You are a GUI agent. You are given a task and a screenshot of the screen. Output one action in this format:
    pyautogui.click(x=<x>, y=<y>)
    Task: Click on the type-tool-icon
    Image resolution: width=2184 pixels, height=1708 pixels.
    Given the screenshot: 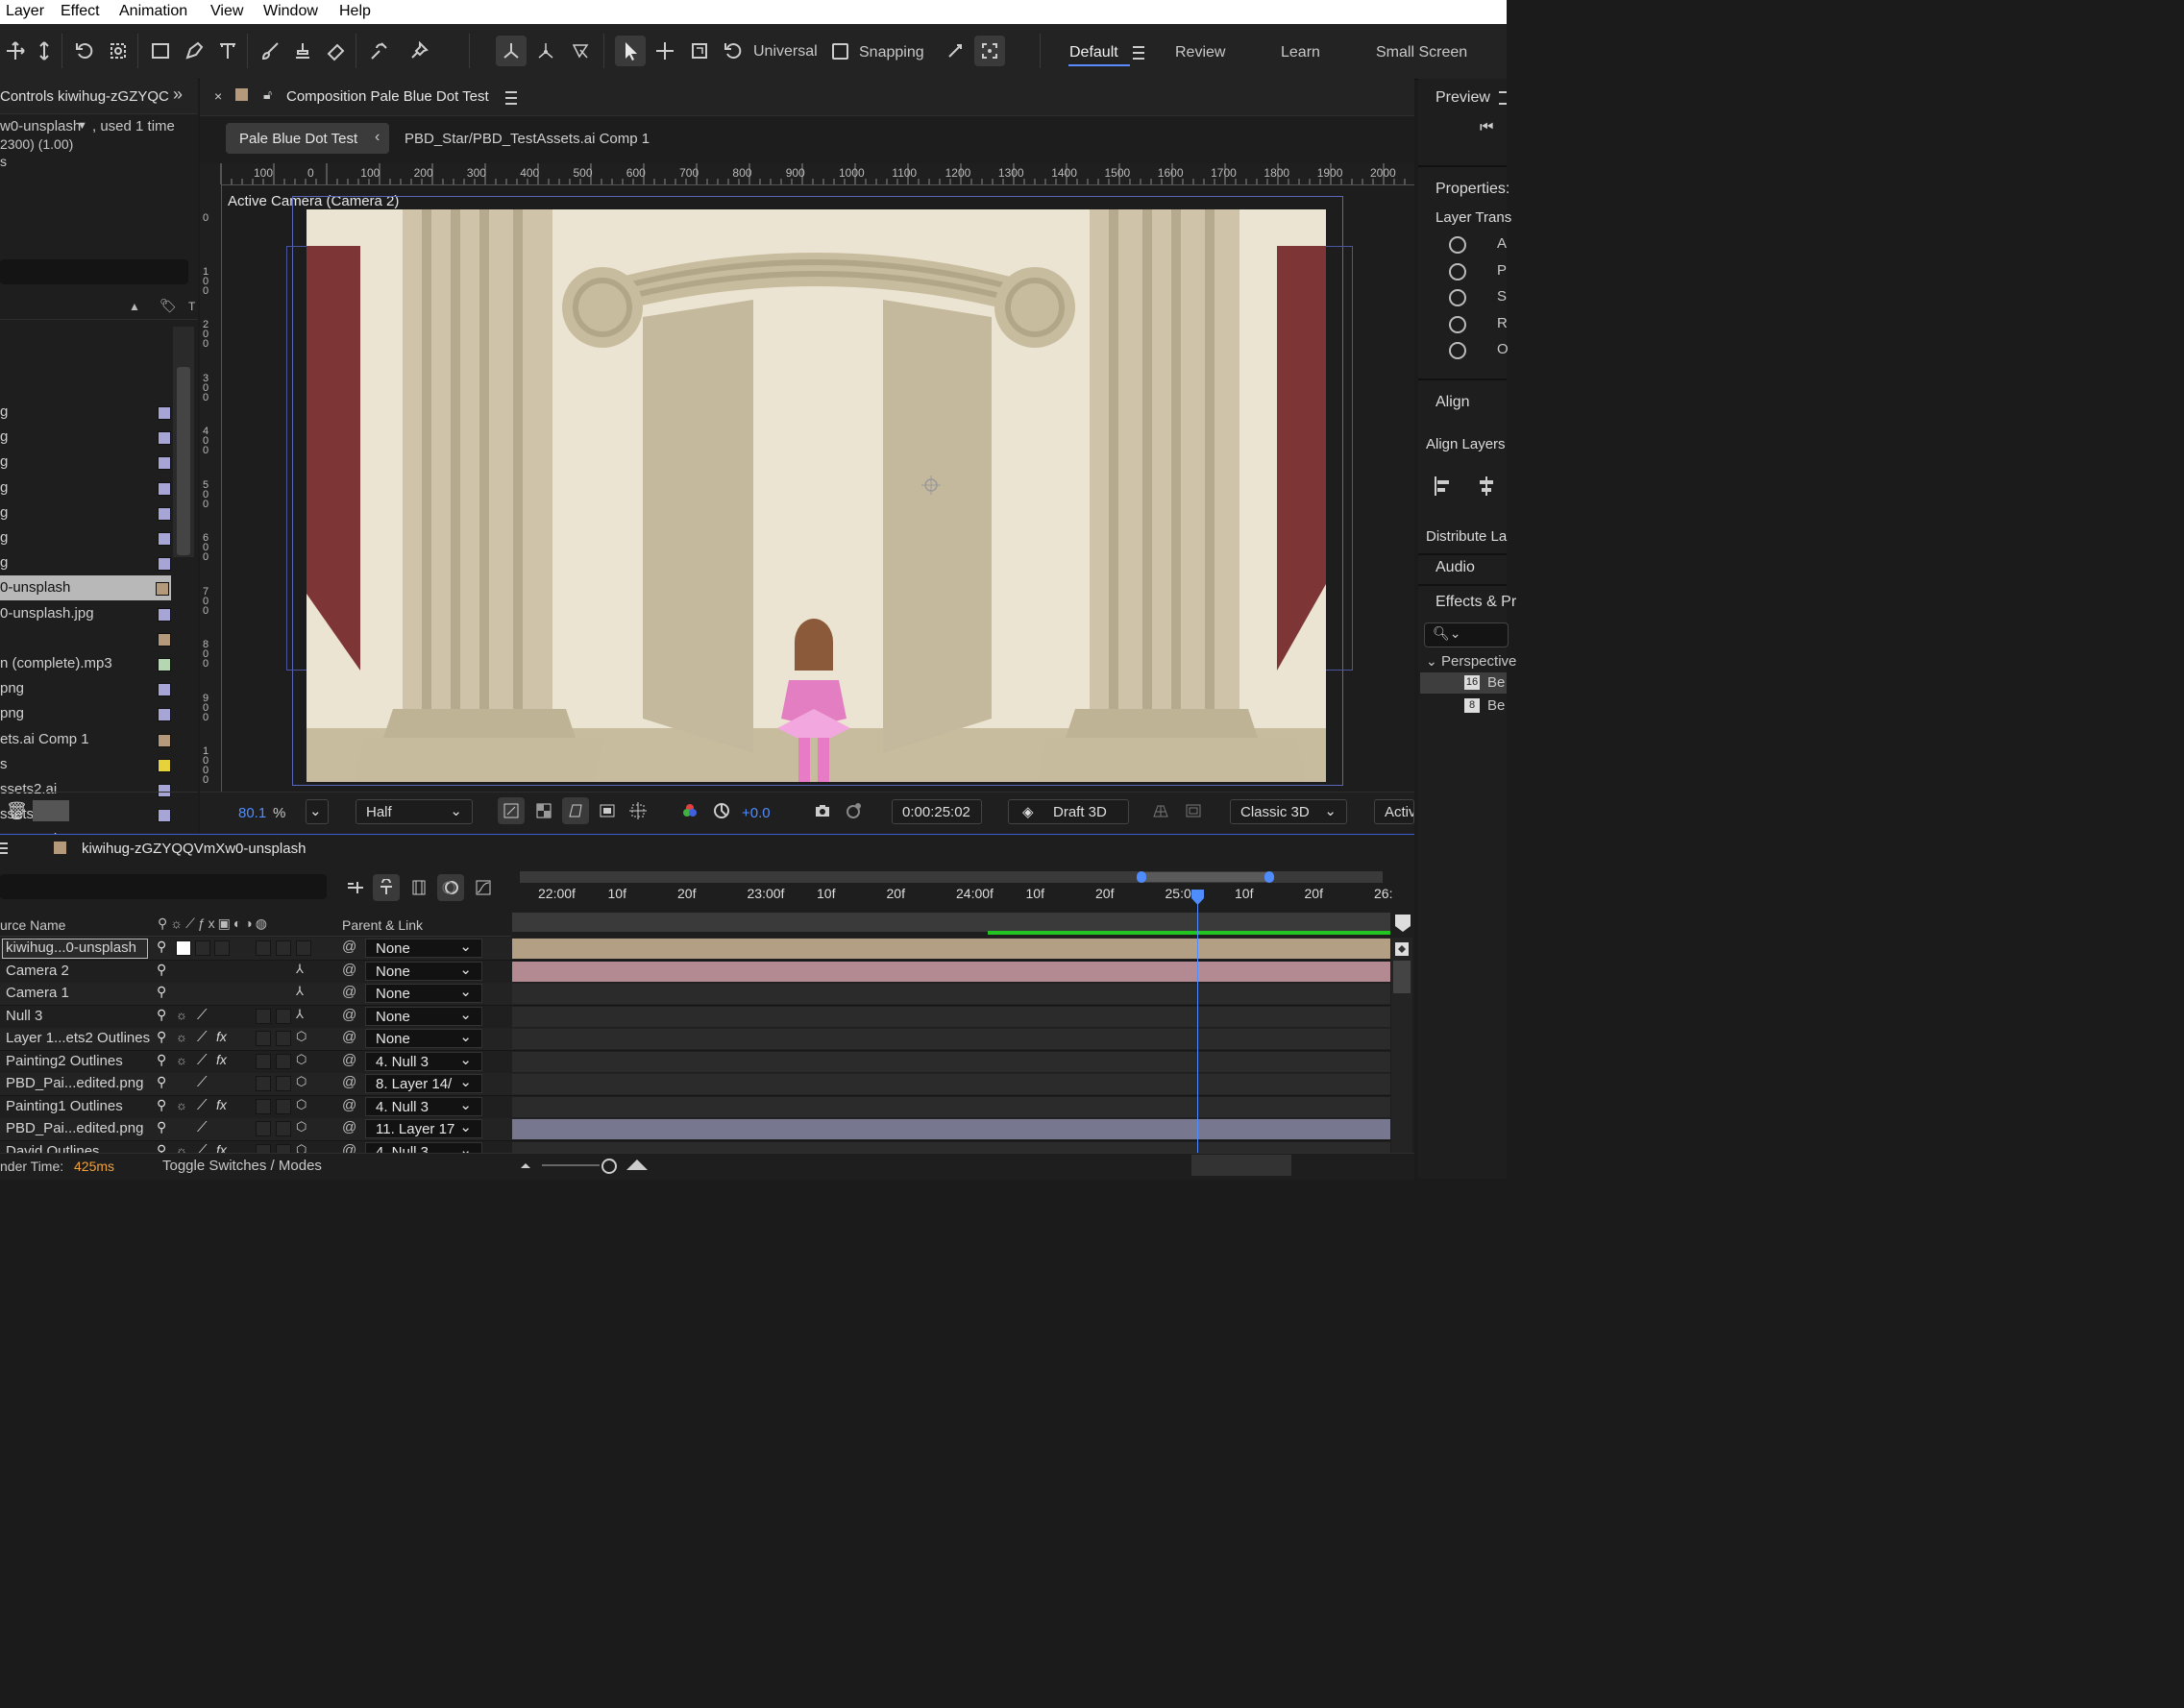 What is the action you would take?
    pyautogui.click(x=227, y=51)
    